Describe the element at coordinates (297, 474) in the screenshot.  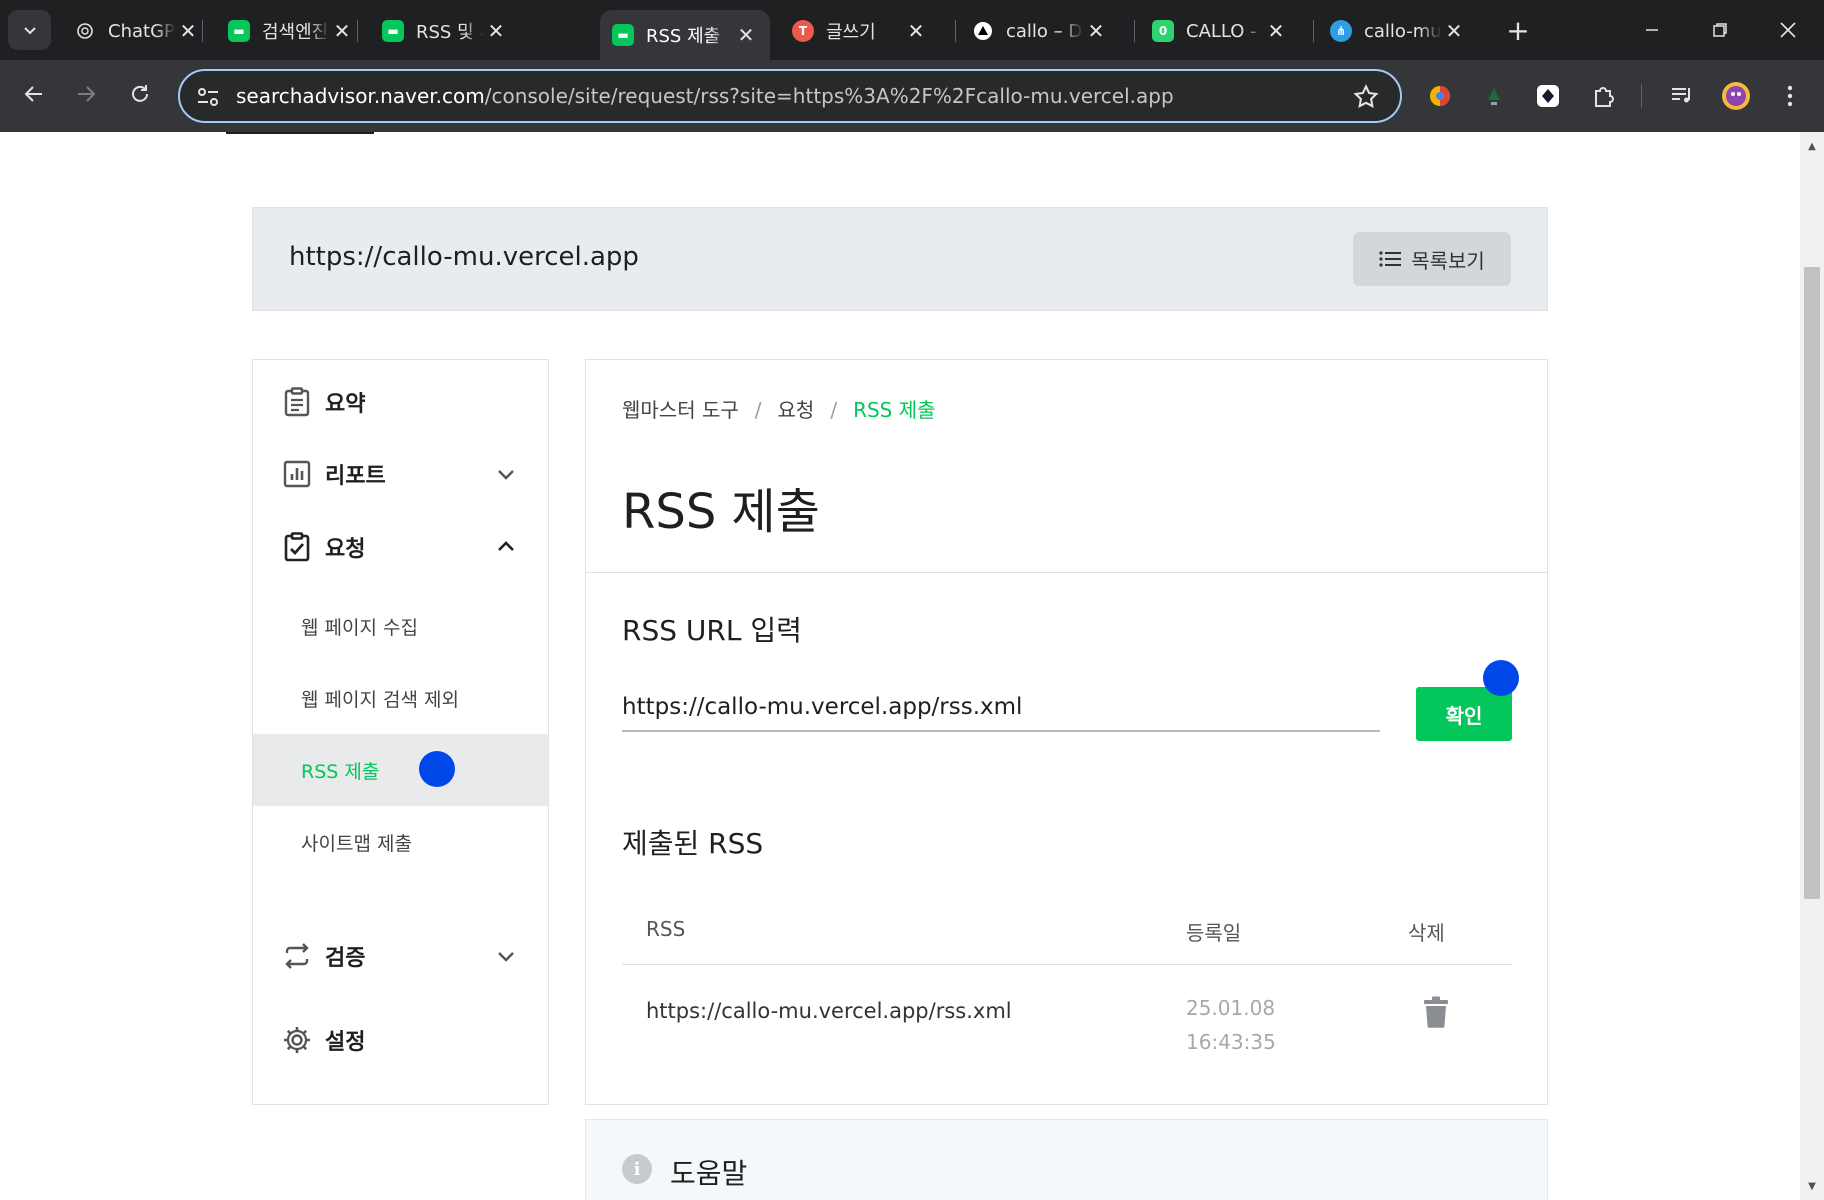
I see `bar-chart-icon` at that location.